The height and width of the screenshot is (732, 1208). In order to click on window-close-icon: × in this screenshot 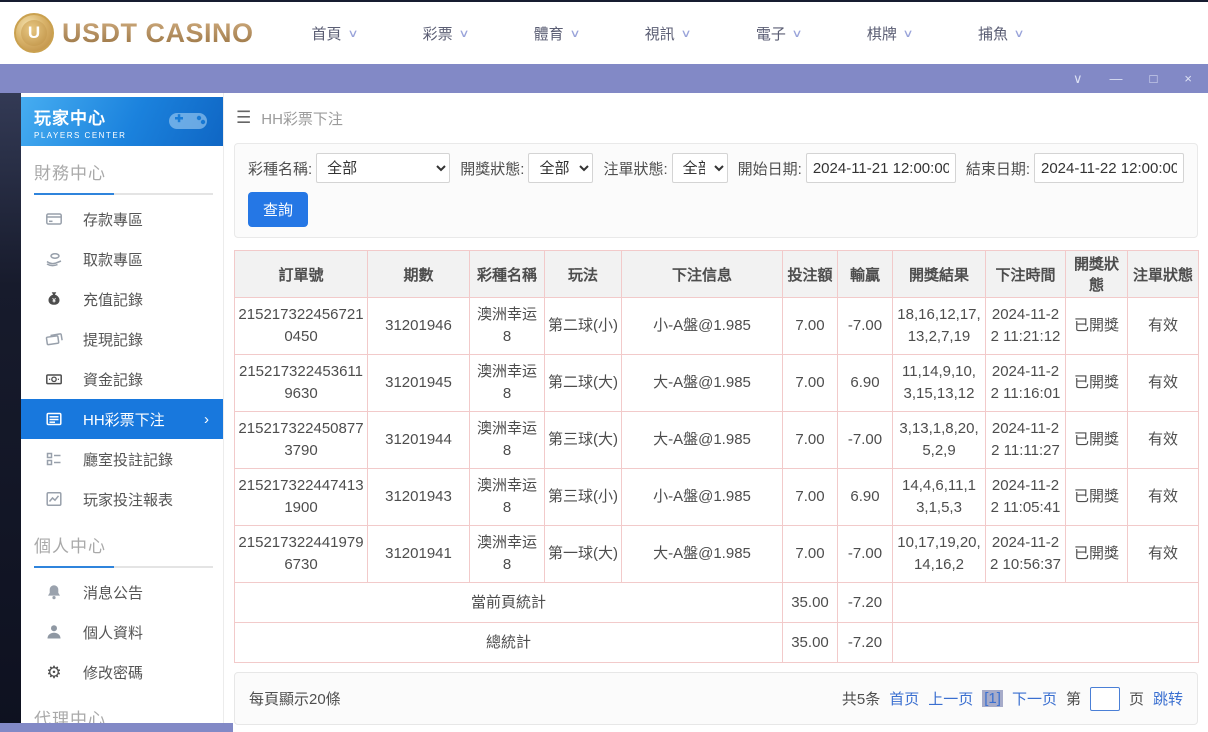, I will do `click(1188, 78)`.